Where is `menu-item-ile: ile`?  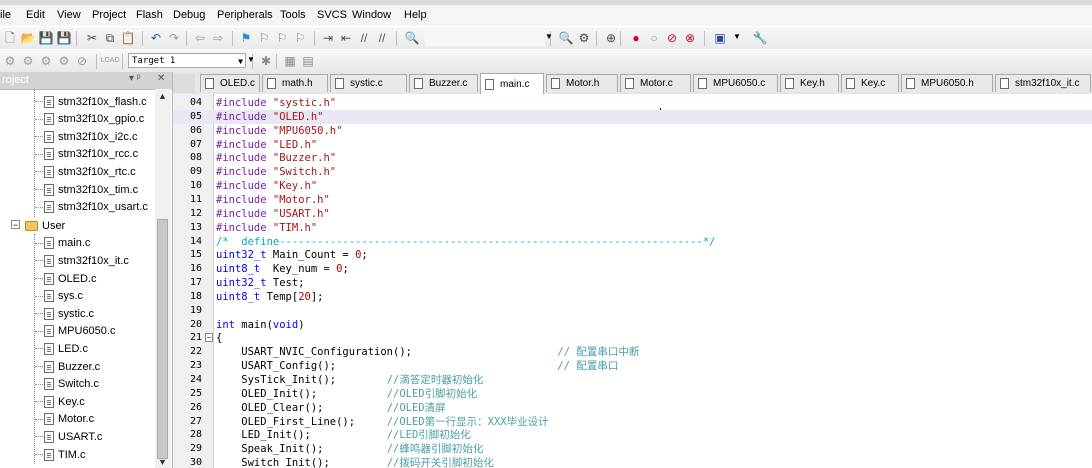 menu-item-ile: ile is located at coordinates (5, 15).